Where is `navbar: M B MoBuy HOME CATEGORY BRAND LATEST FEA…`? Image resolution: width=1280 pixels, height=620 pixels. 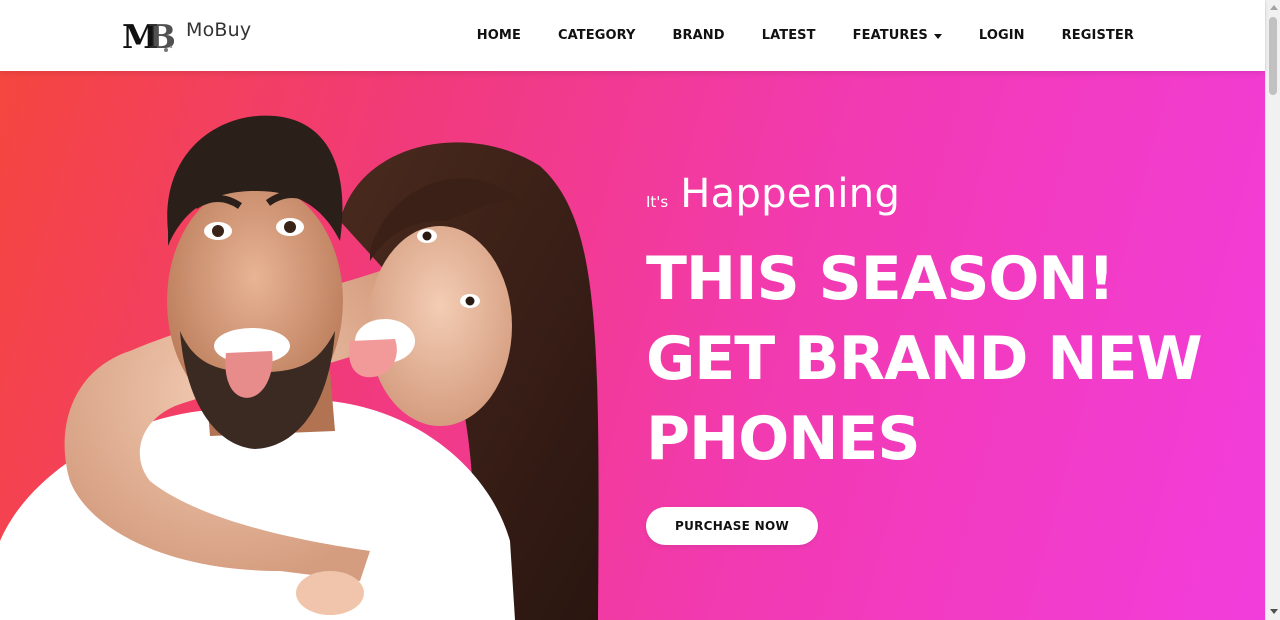 navbar: M B MoBuy HOME CATEGORY BRAND LATEST FEA… is located at coordinates (632, 35).